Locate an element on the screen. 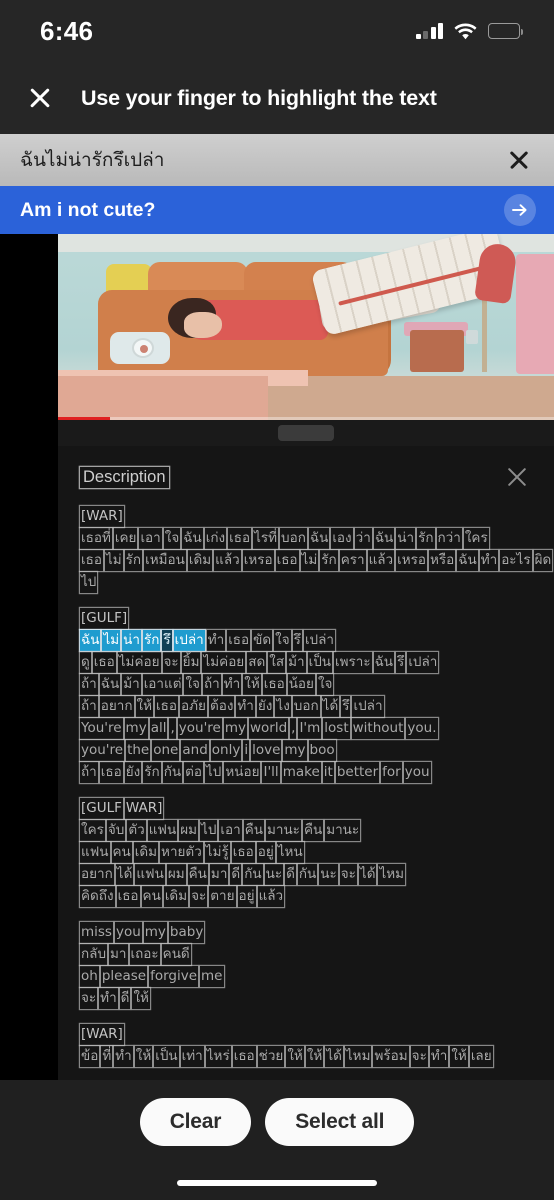 This screenshot has width=554, height=1200. selectable-word: คนดี is located at coordinates (176, 954).